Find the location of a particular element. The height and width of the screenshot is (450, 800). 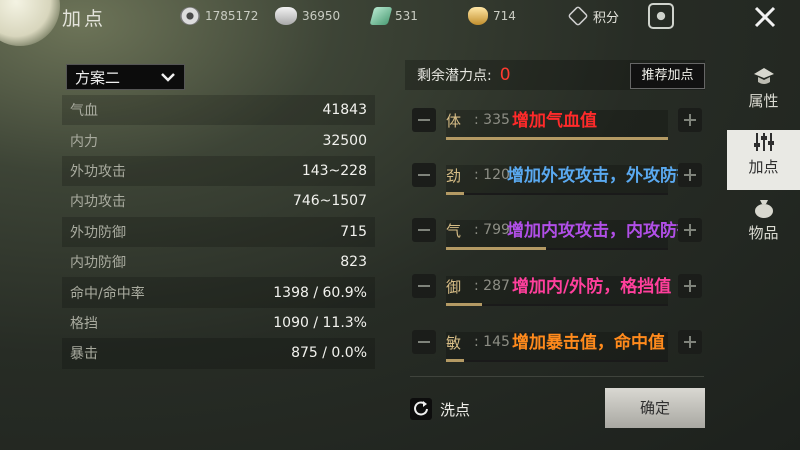

stat-value: 41843 is located at coordinates (344, 110).